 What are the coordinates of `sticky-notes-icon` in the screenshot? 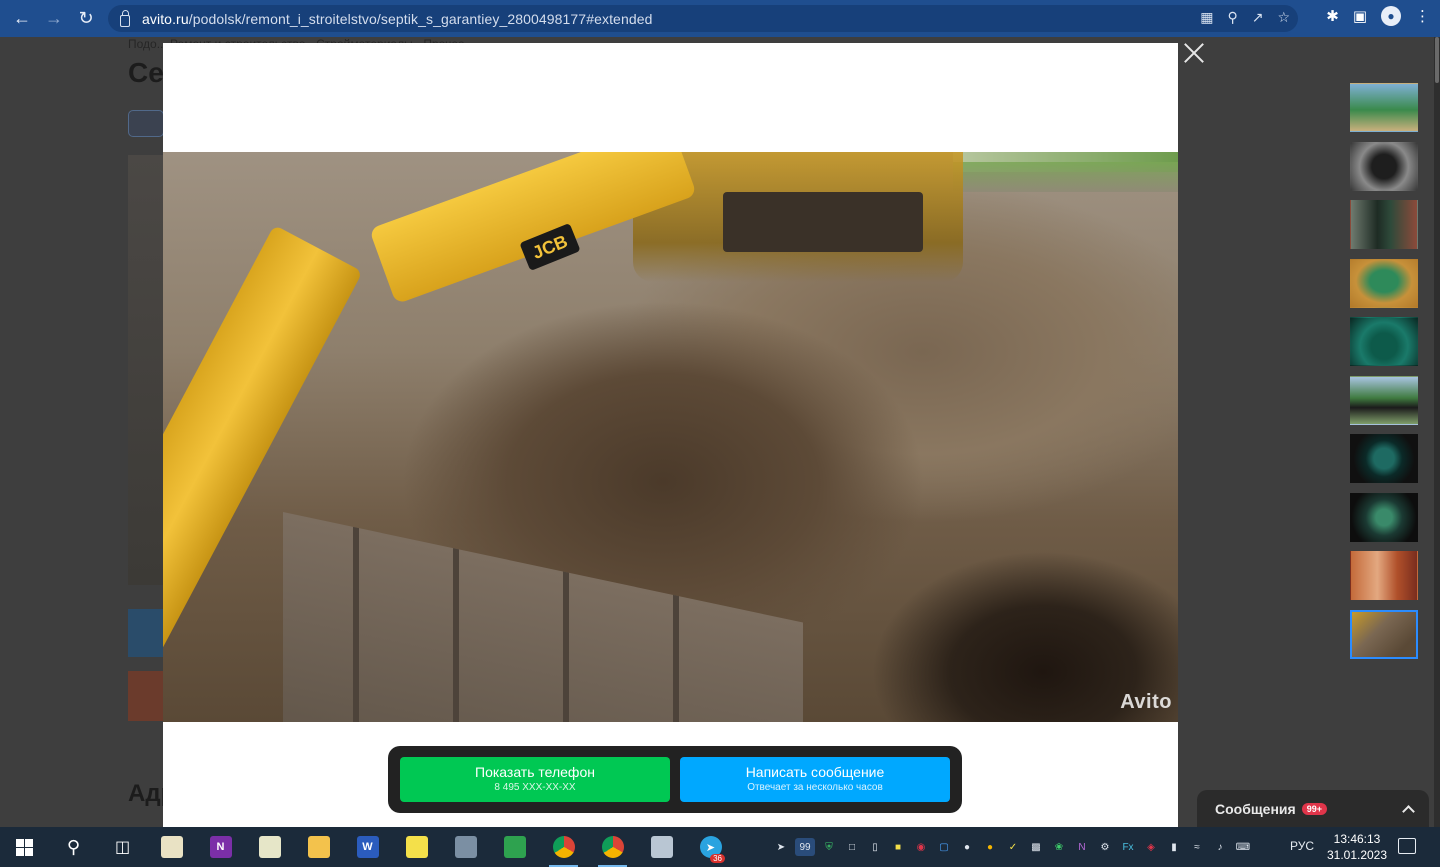 It's located at (416, 847).